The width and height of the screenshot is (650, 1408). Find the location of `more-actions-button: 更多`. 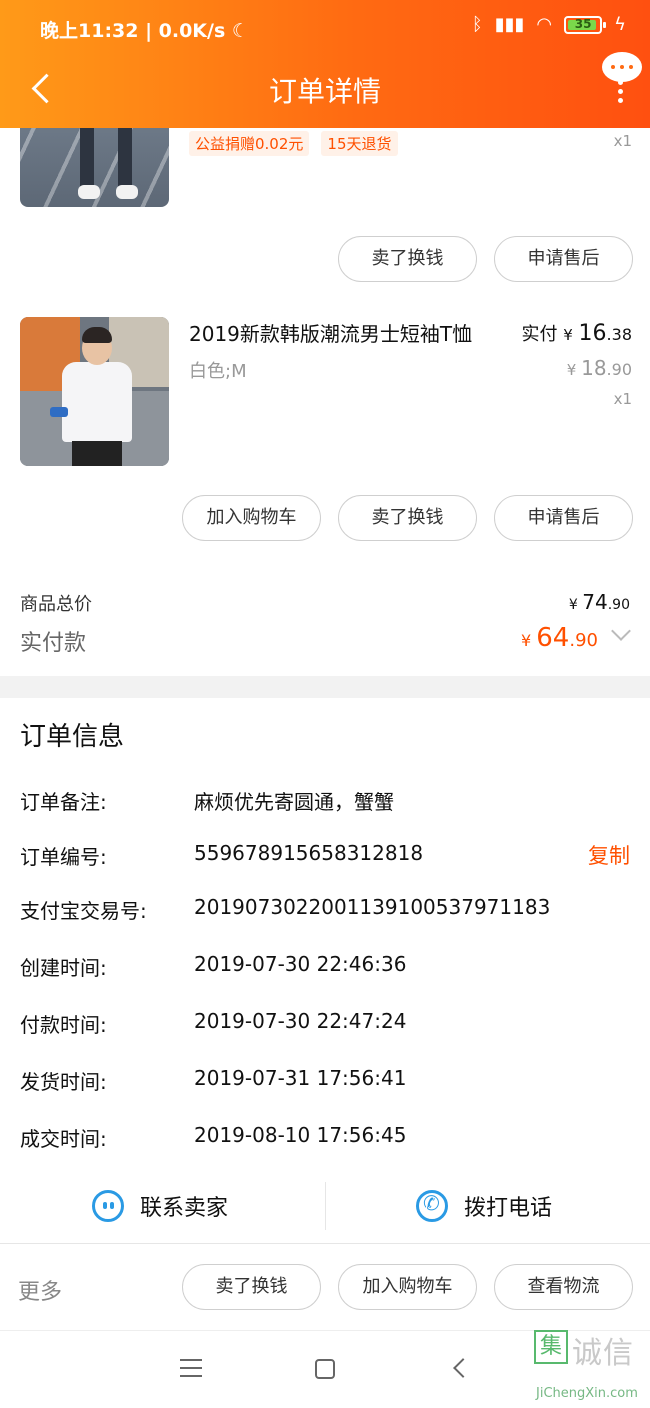

more-actions-button: 更多 is located at coordinates (40, 1290).